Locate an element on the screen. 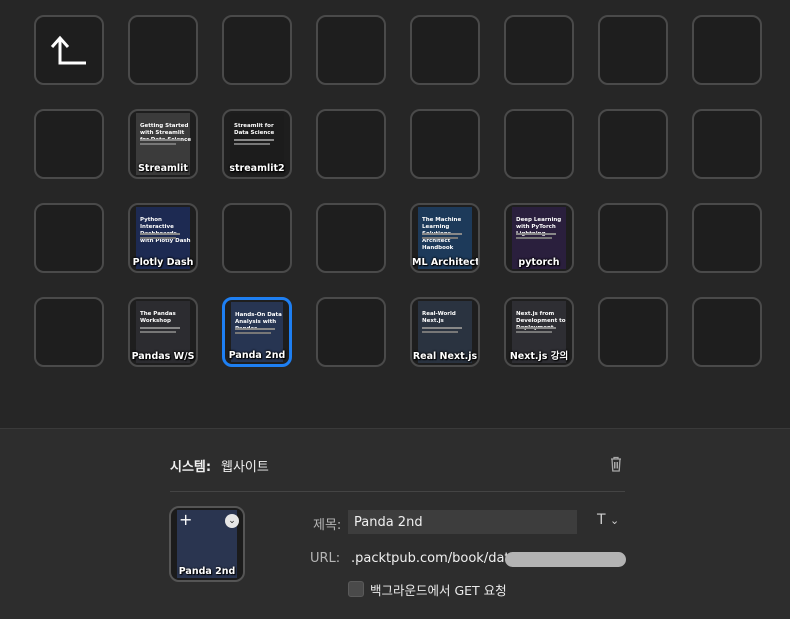 The width and height of the screenshot is (790, 619). key-label: Real Next.js is located at coordinates (445, 356).